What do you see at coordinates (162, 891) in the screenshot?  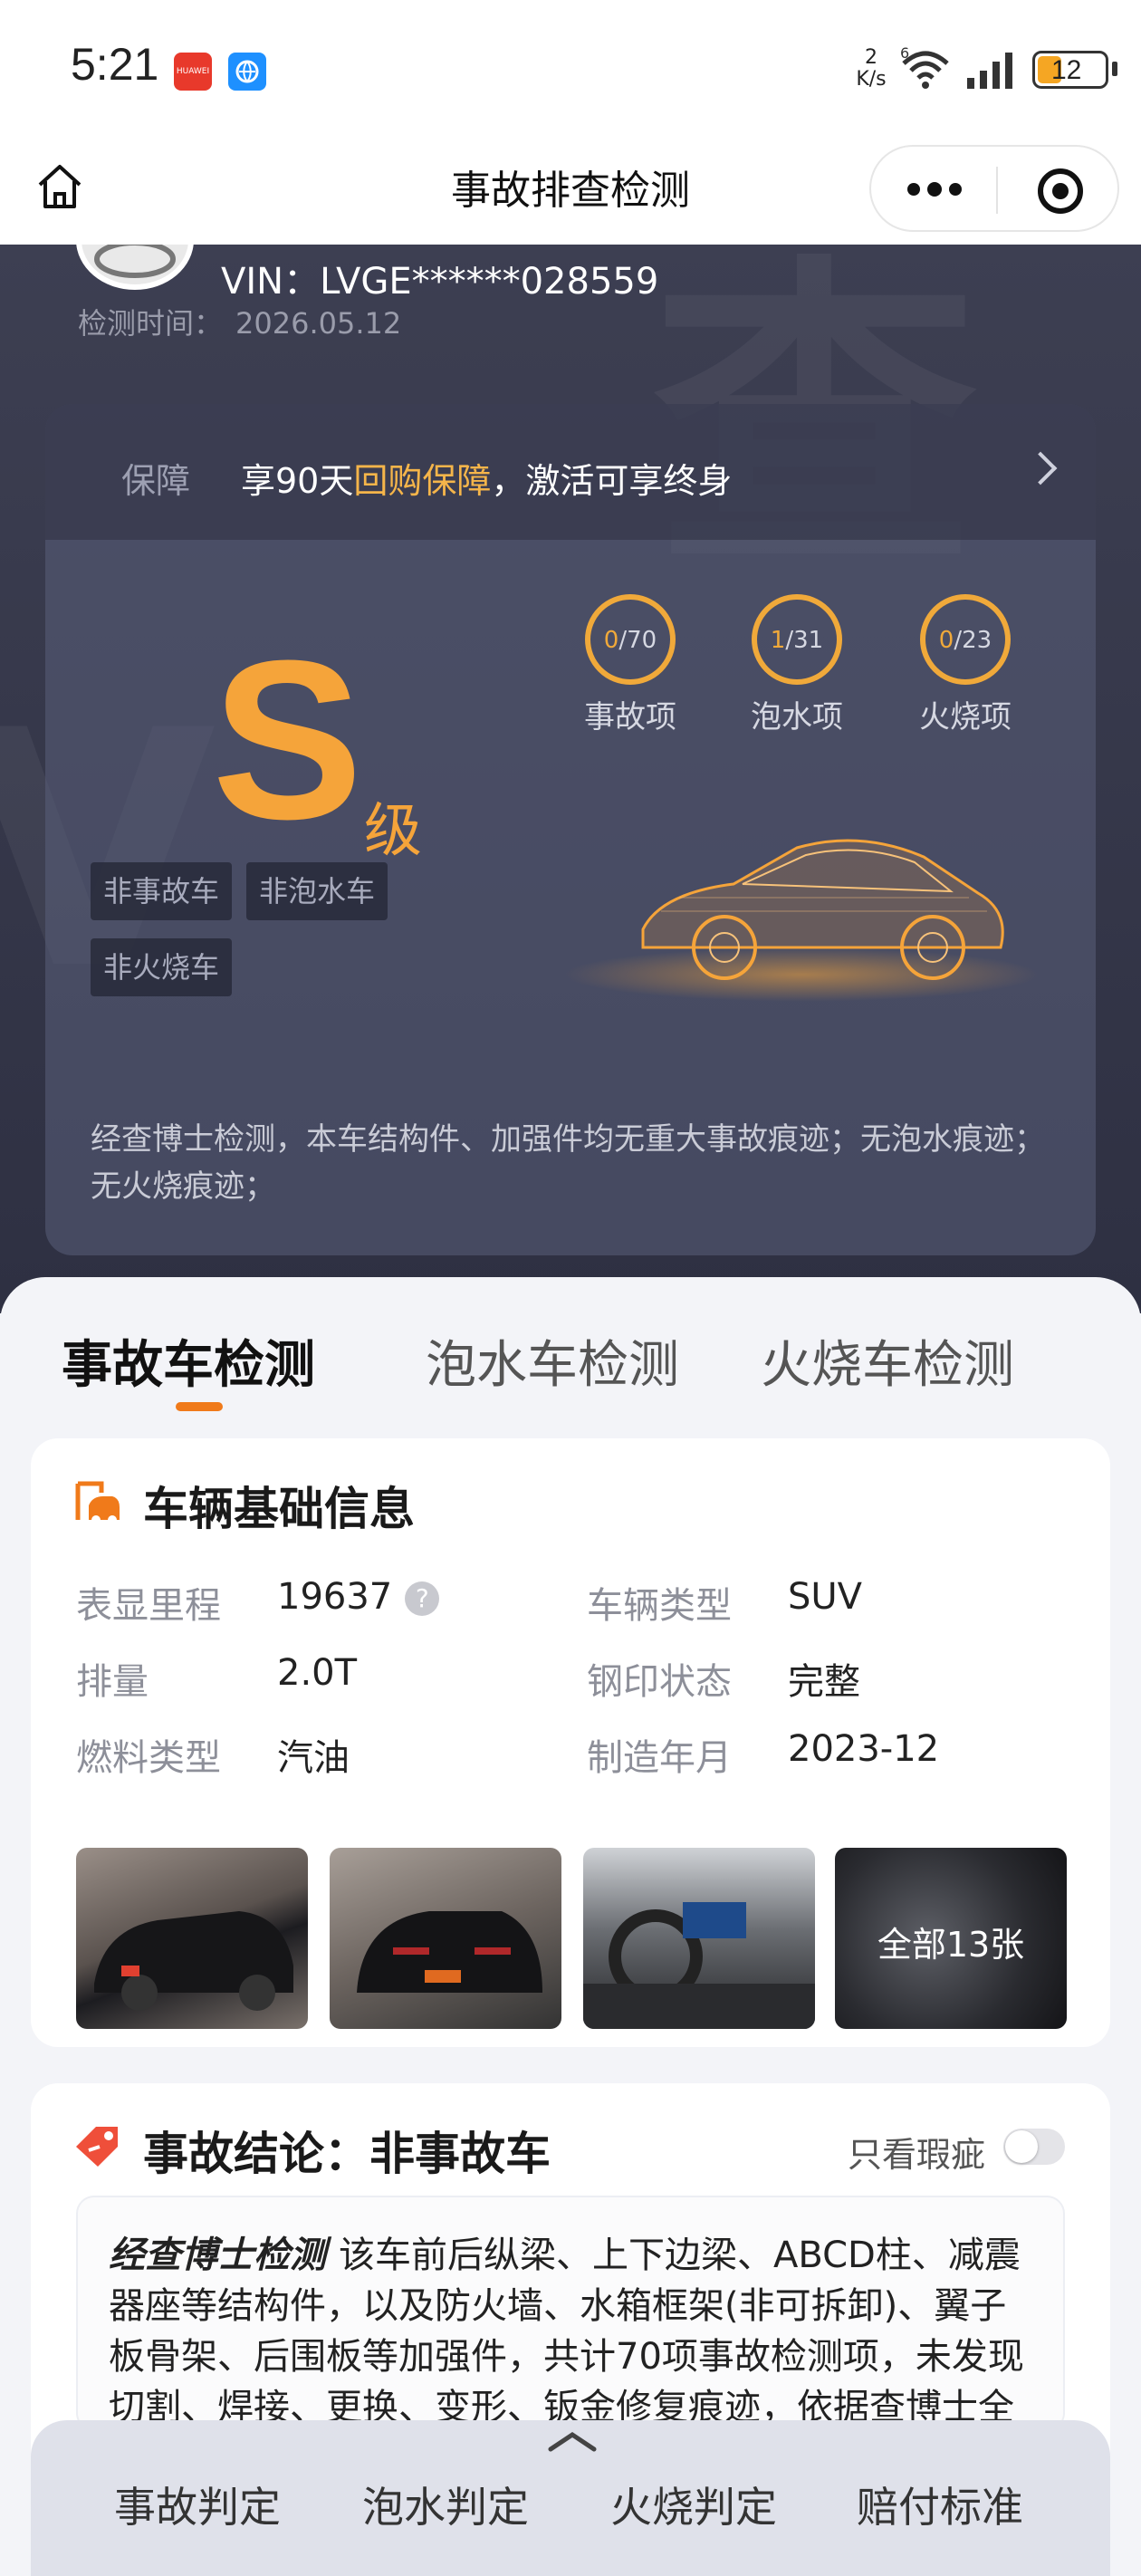 I see `tag-non-accident: 非事故车` at bounding box center [162, 891].